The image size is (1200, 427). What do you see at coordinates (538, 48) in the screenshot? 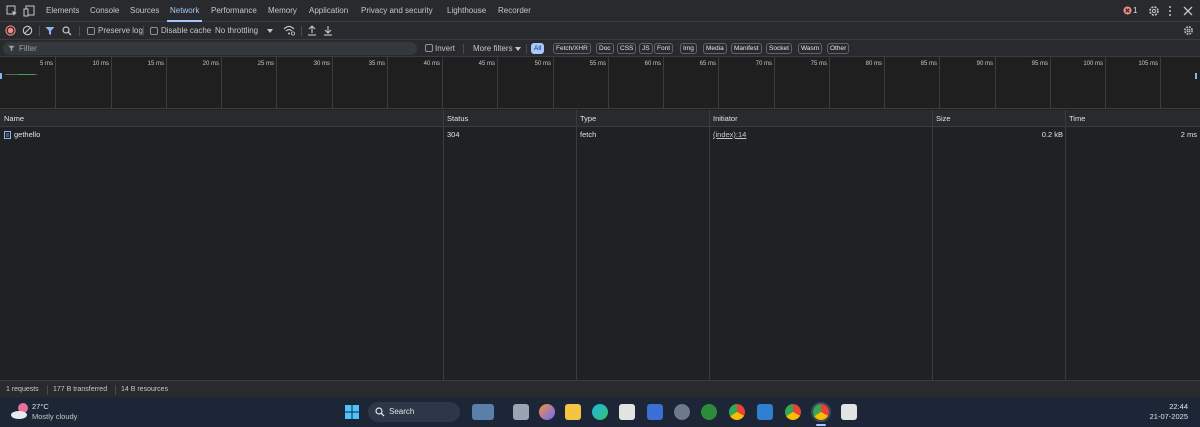
I see `filter-chip-all: All` at bounding box center [538, 48].